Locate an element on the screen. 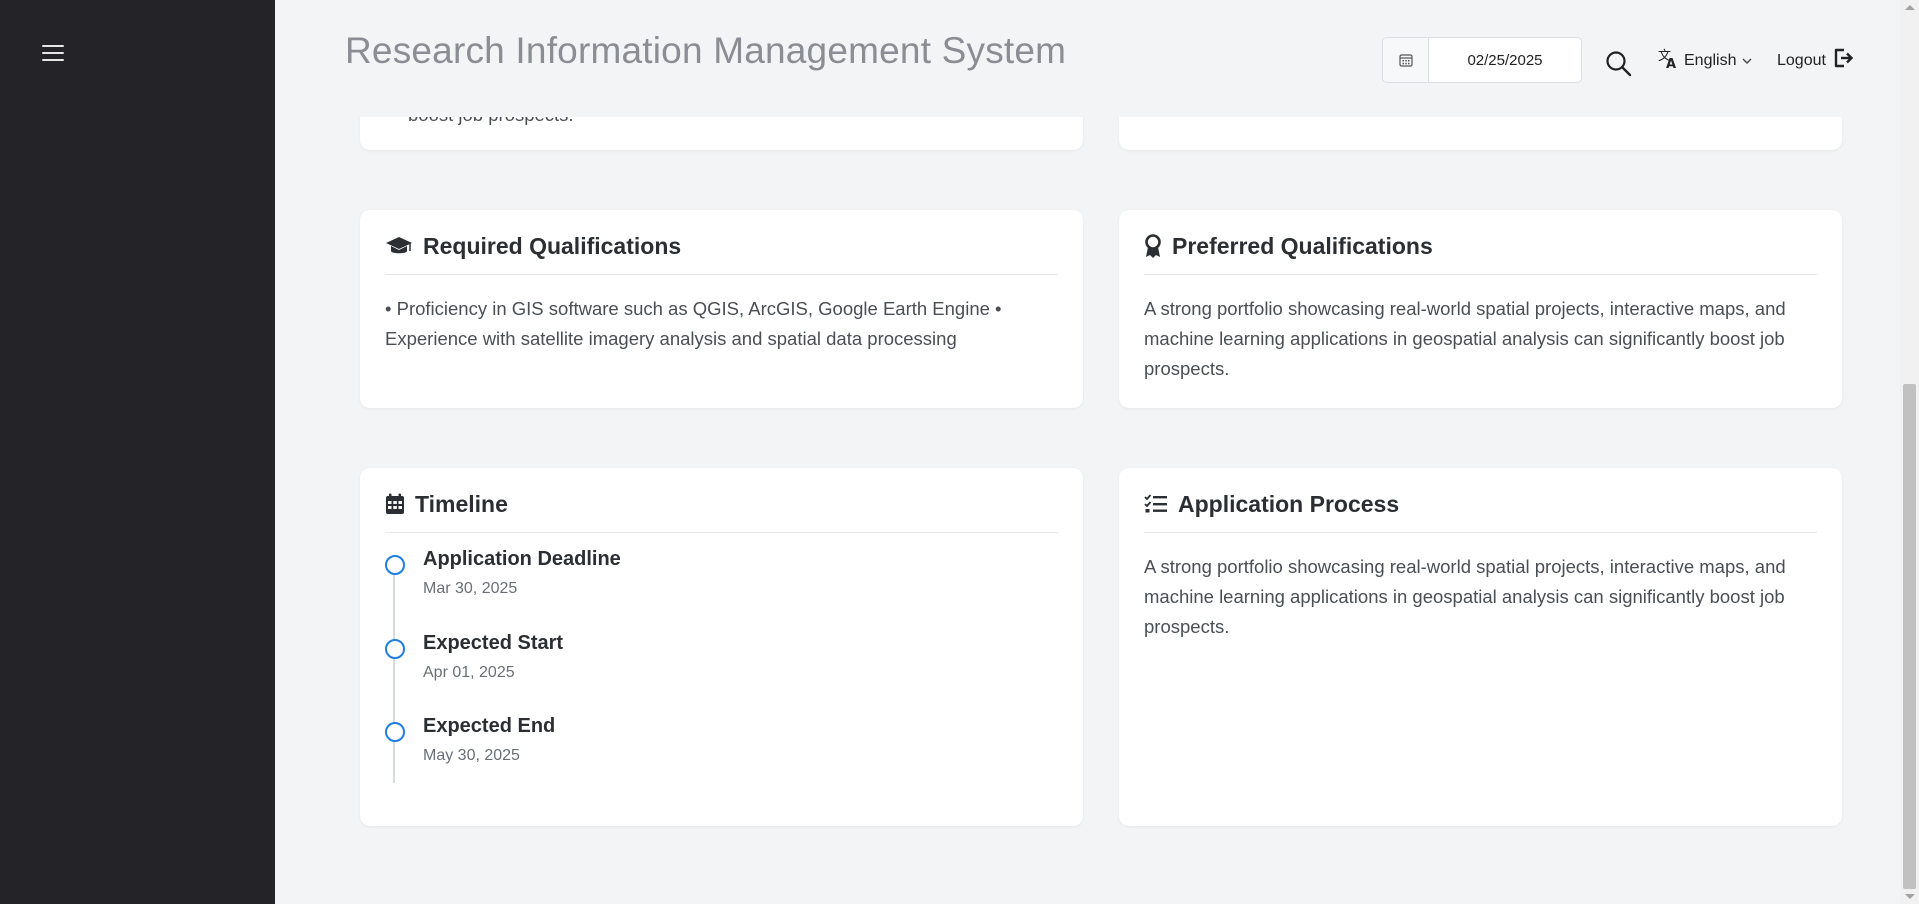 The width and height of the screenshot is (1919, 904). date-picker: 02/25/2025 is located at coordinates (1482, 60).